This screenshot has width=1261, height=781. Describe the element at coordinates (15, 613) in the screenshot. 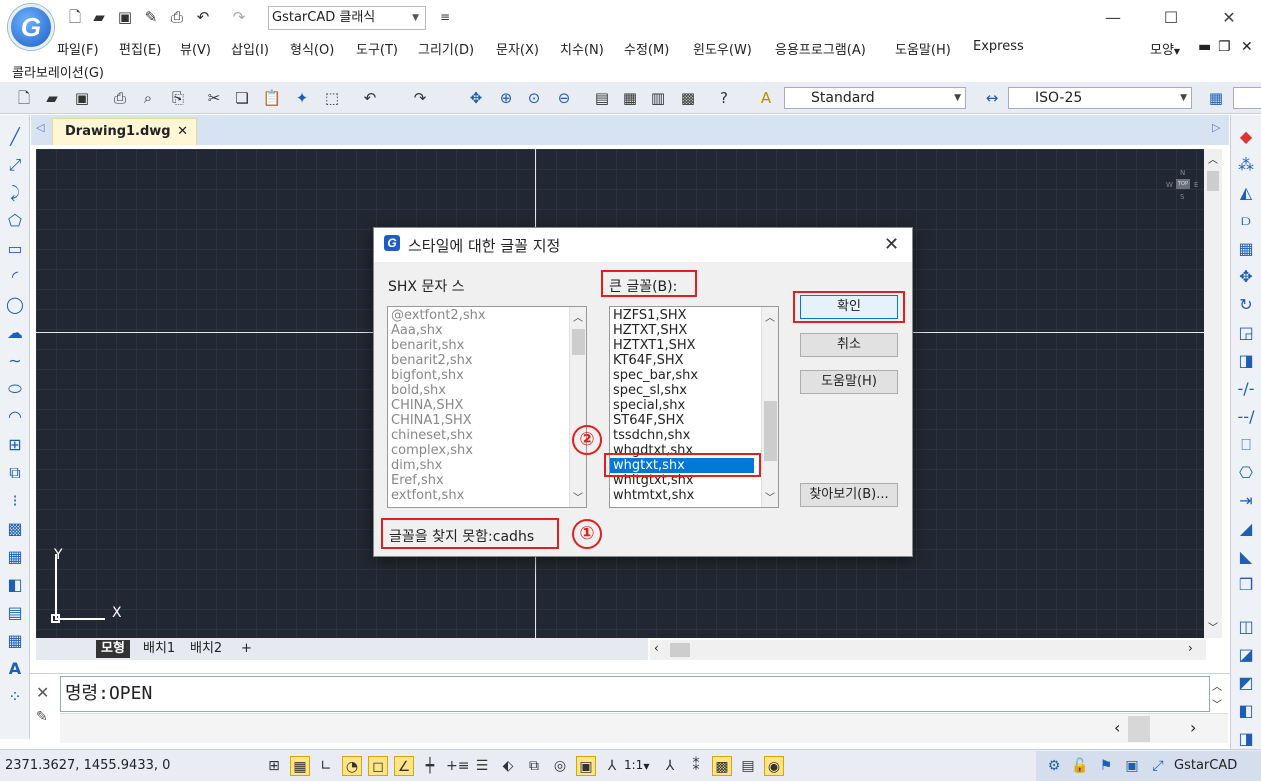

I see `wipeout-icon: ▤` at that location.